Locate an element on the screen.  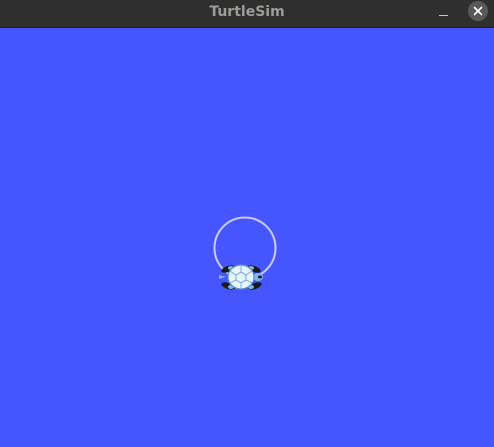
minimize-icon is located at coordinates (443, 15).